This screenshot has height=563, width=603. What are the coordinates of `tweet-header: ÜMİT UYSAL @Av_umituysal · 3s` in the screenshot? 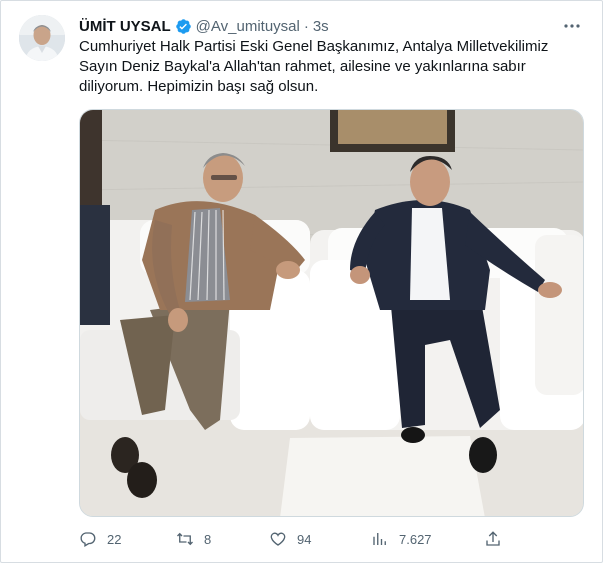 It's located at (330, 26).